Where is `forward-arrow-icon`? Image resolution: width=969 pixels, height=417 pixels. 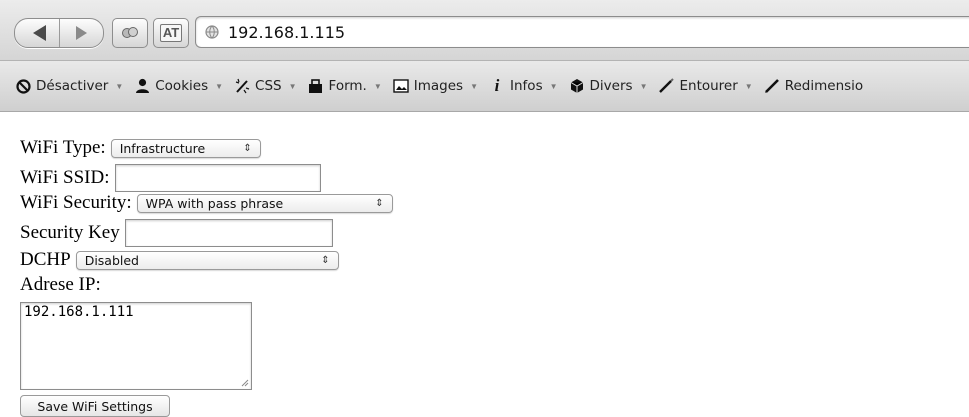 forward-arrow-icon is located at coordinates (81, 33).